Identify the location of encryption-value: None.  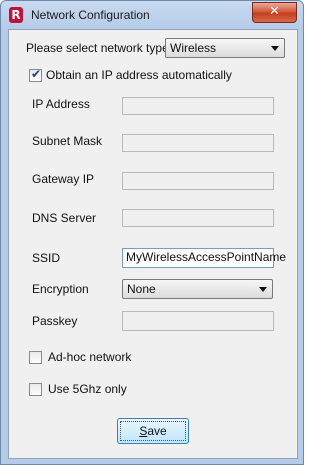
(141, 289).